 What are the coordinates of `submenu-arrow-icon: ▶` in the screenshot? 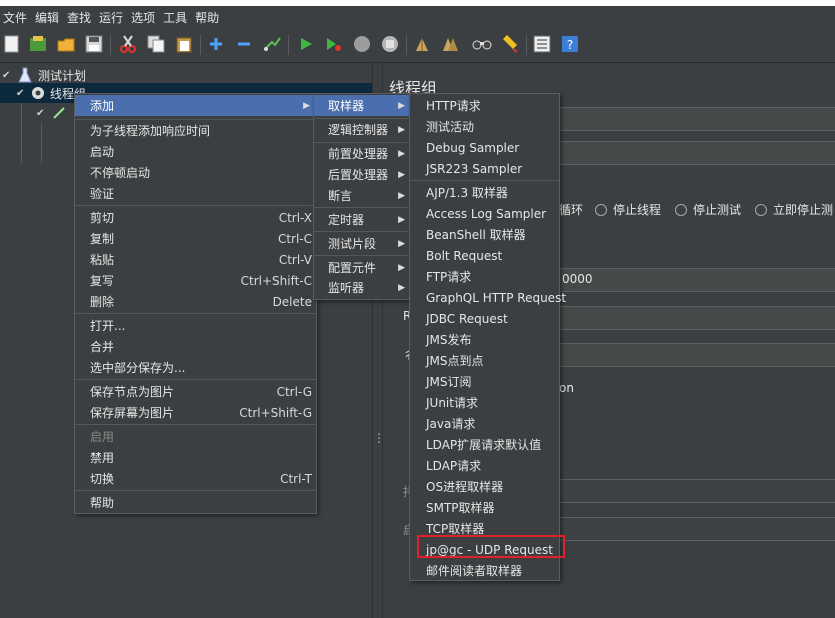 It's located at (401, 105).